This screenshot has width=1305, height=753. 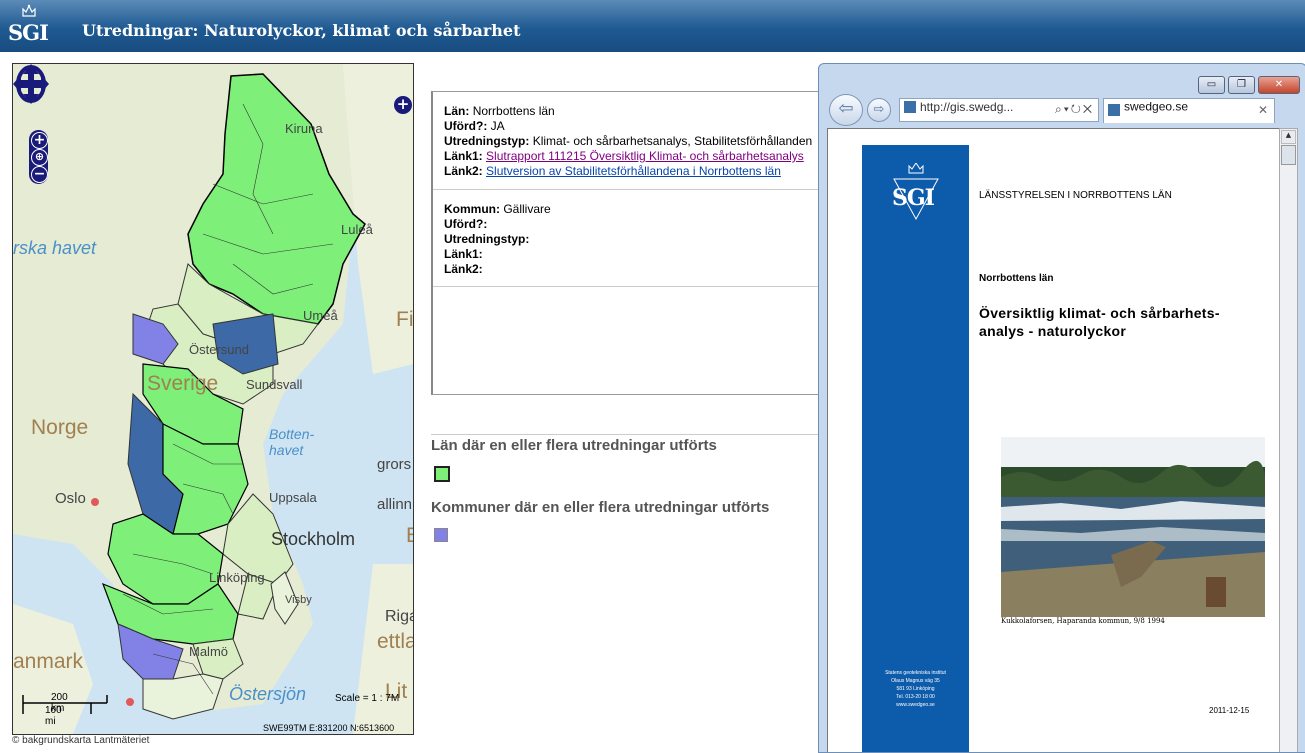 I want to click on legend-swatch-kommun, so click(x=441, y=535).